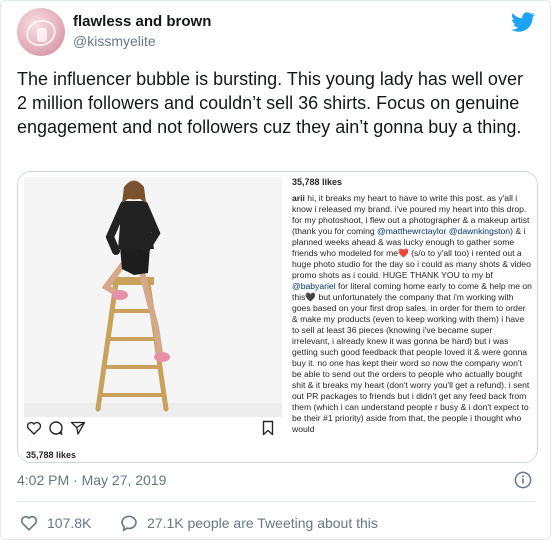  What do you see at coordinates (56, 428) in the screenshot?
I see `comment-icon` at bounding box center [56, 428].